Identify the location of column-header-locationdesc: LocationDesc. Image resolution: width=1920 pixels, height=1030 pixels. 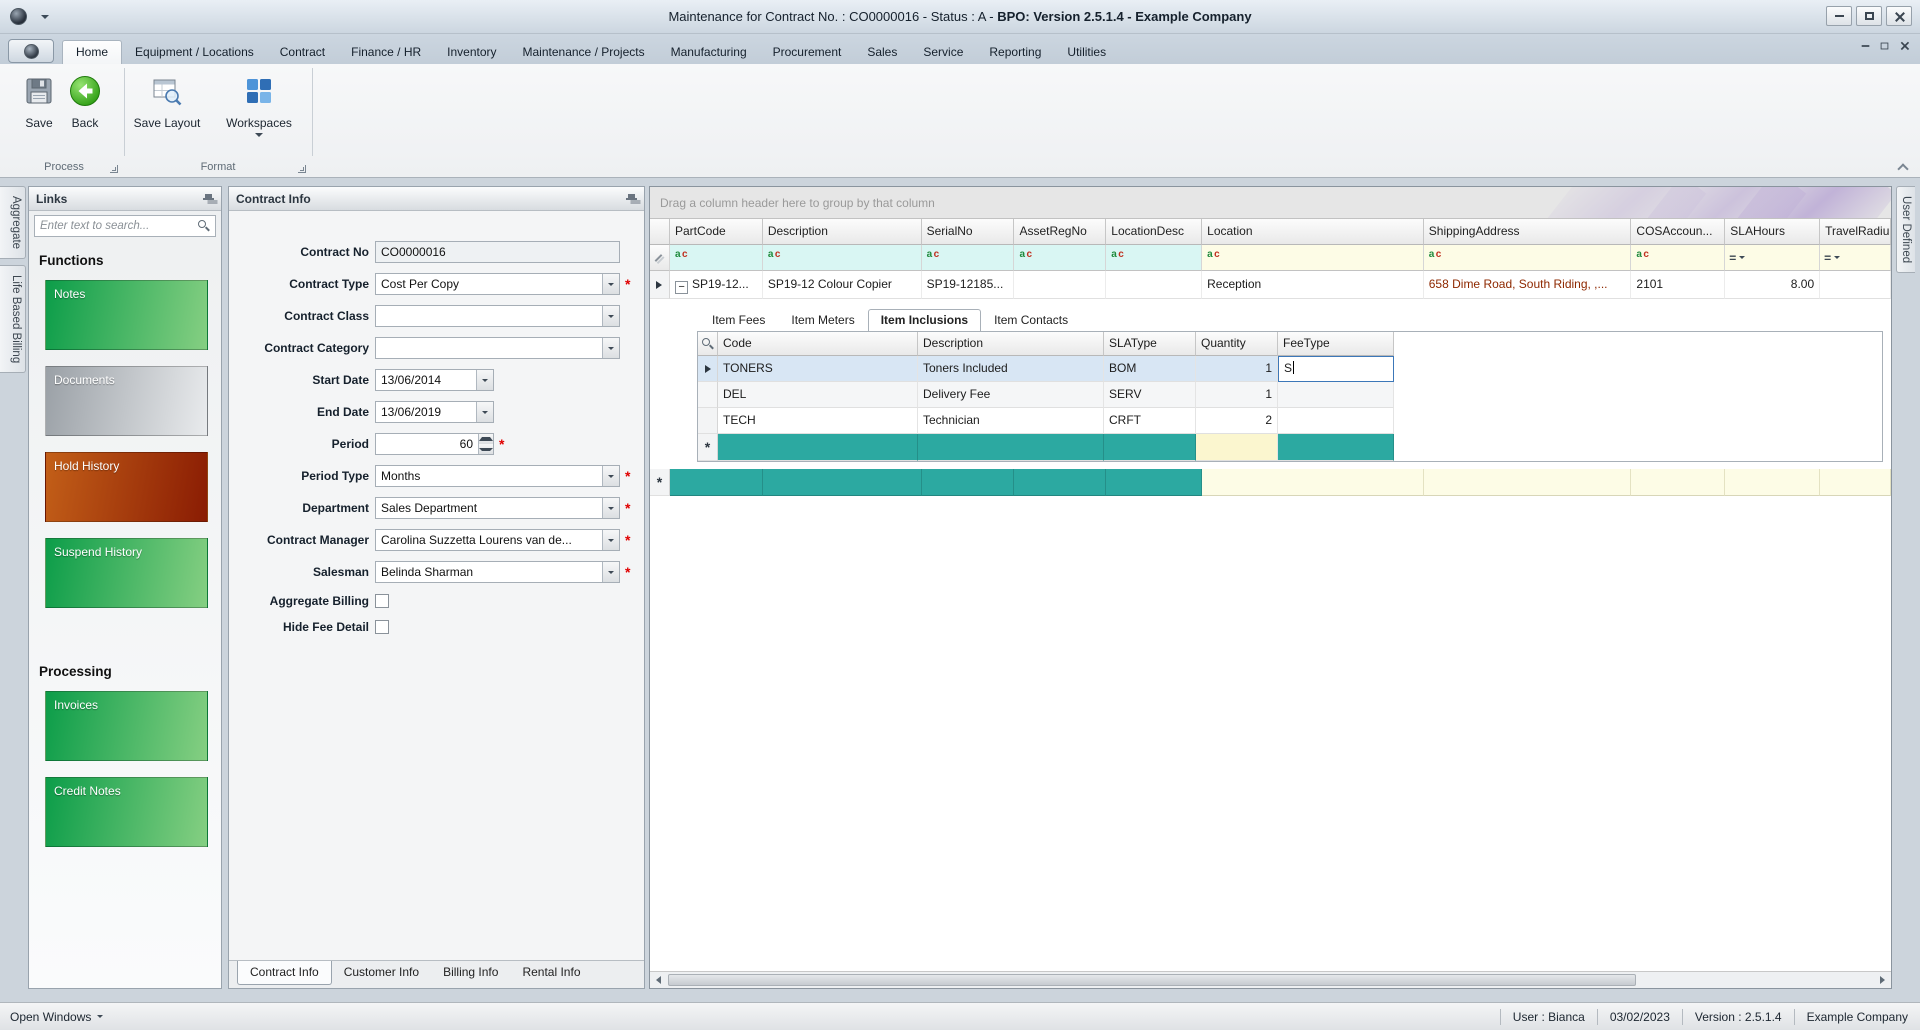
(1154, 232).